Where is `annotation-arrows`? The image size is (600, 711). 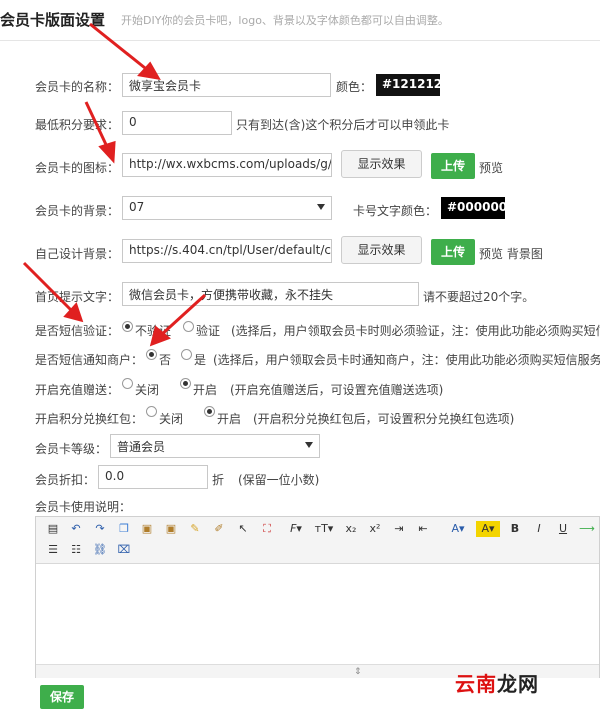
annotation-arrows is located at coordinates (114, 184).